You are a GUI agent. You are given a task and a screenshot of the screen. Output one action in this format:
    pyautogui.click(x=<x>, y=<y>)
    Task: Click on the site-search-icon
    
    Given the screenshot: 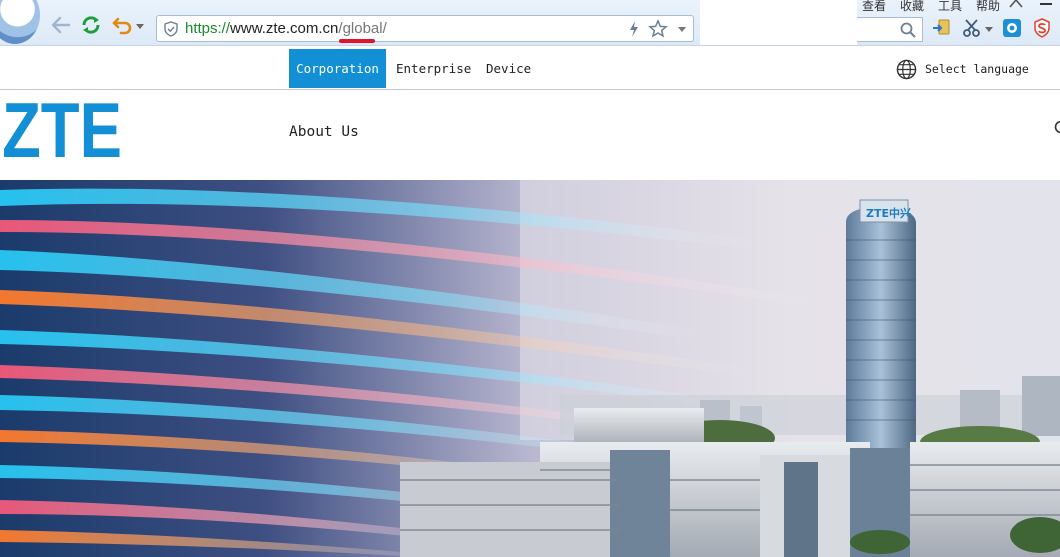 What is the action you would take?
    pyautogui.click(x=1056, y=129)
    